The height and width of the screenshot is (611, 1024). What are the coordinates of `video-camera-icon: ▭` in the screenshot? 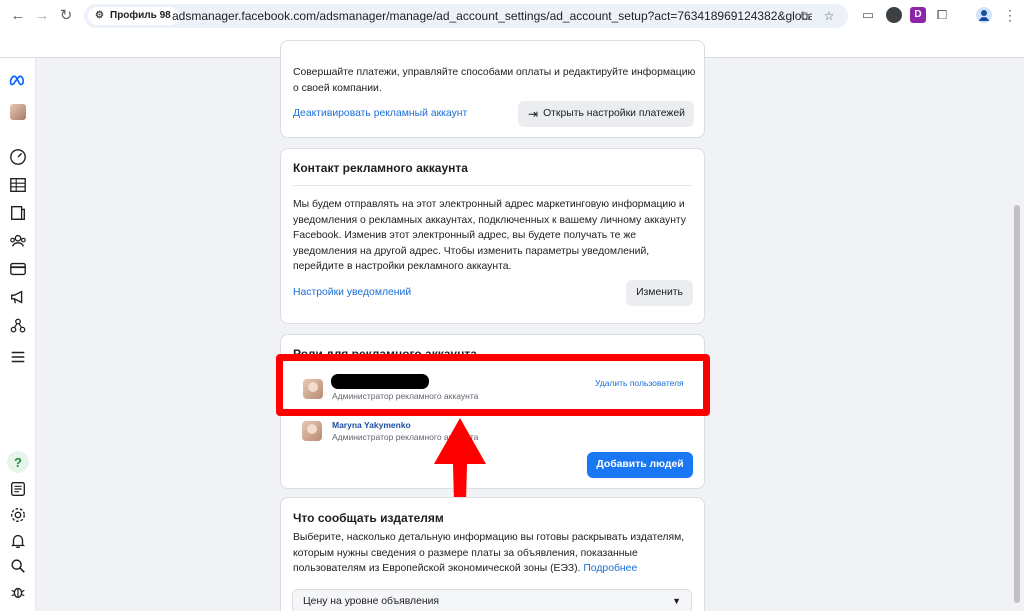 It's located at (868, 15).